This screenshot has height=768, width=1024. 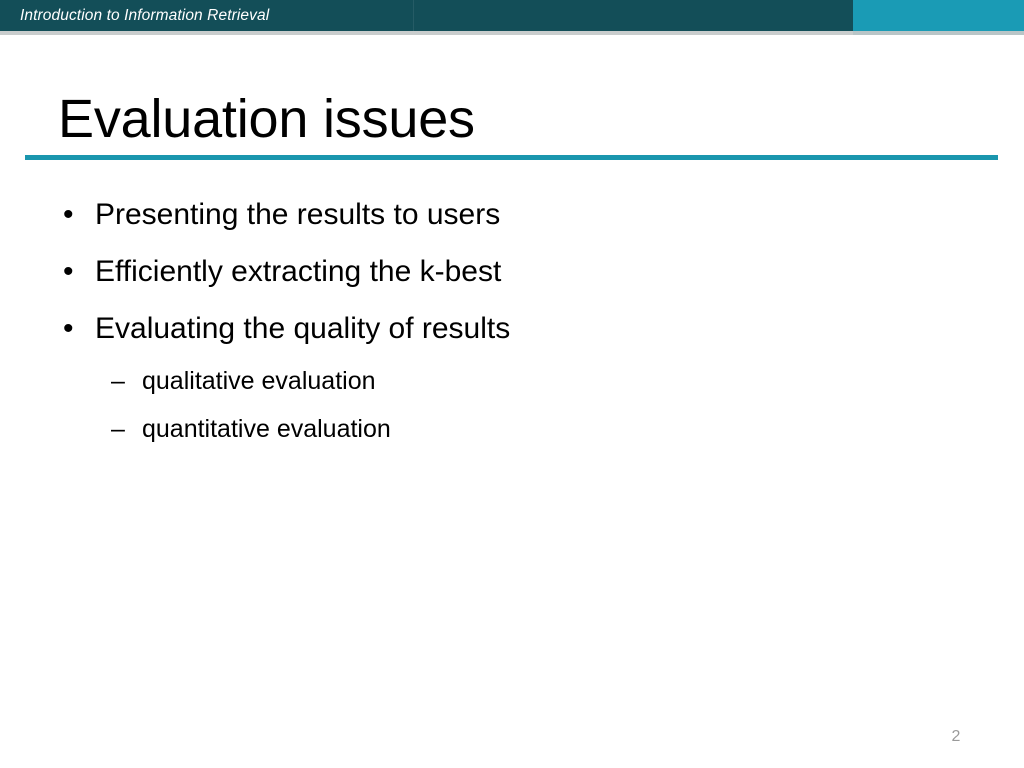 What do you see at coordinates (512, 328) in the screenshot?
I see `list-item: • Evaluating the quality of results` at bounding box center [512, 328].